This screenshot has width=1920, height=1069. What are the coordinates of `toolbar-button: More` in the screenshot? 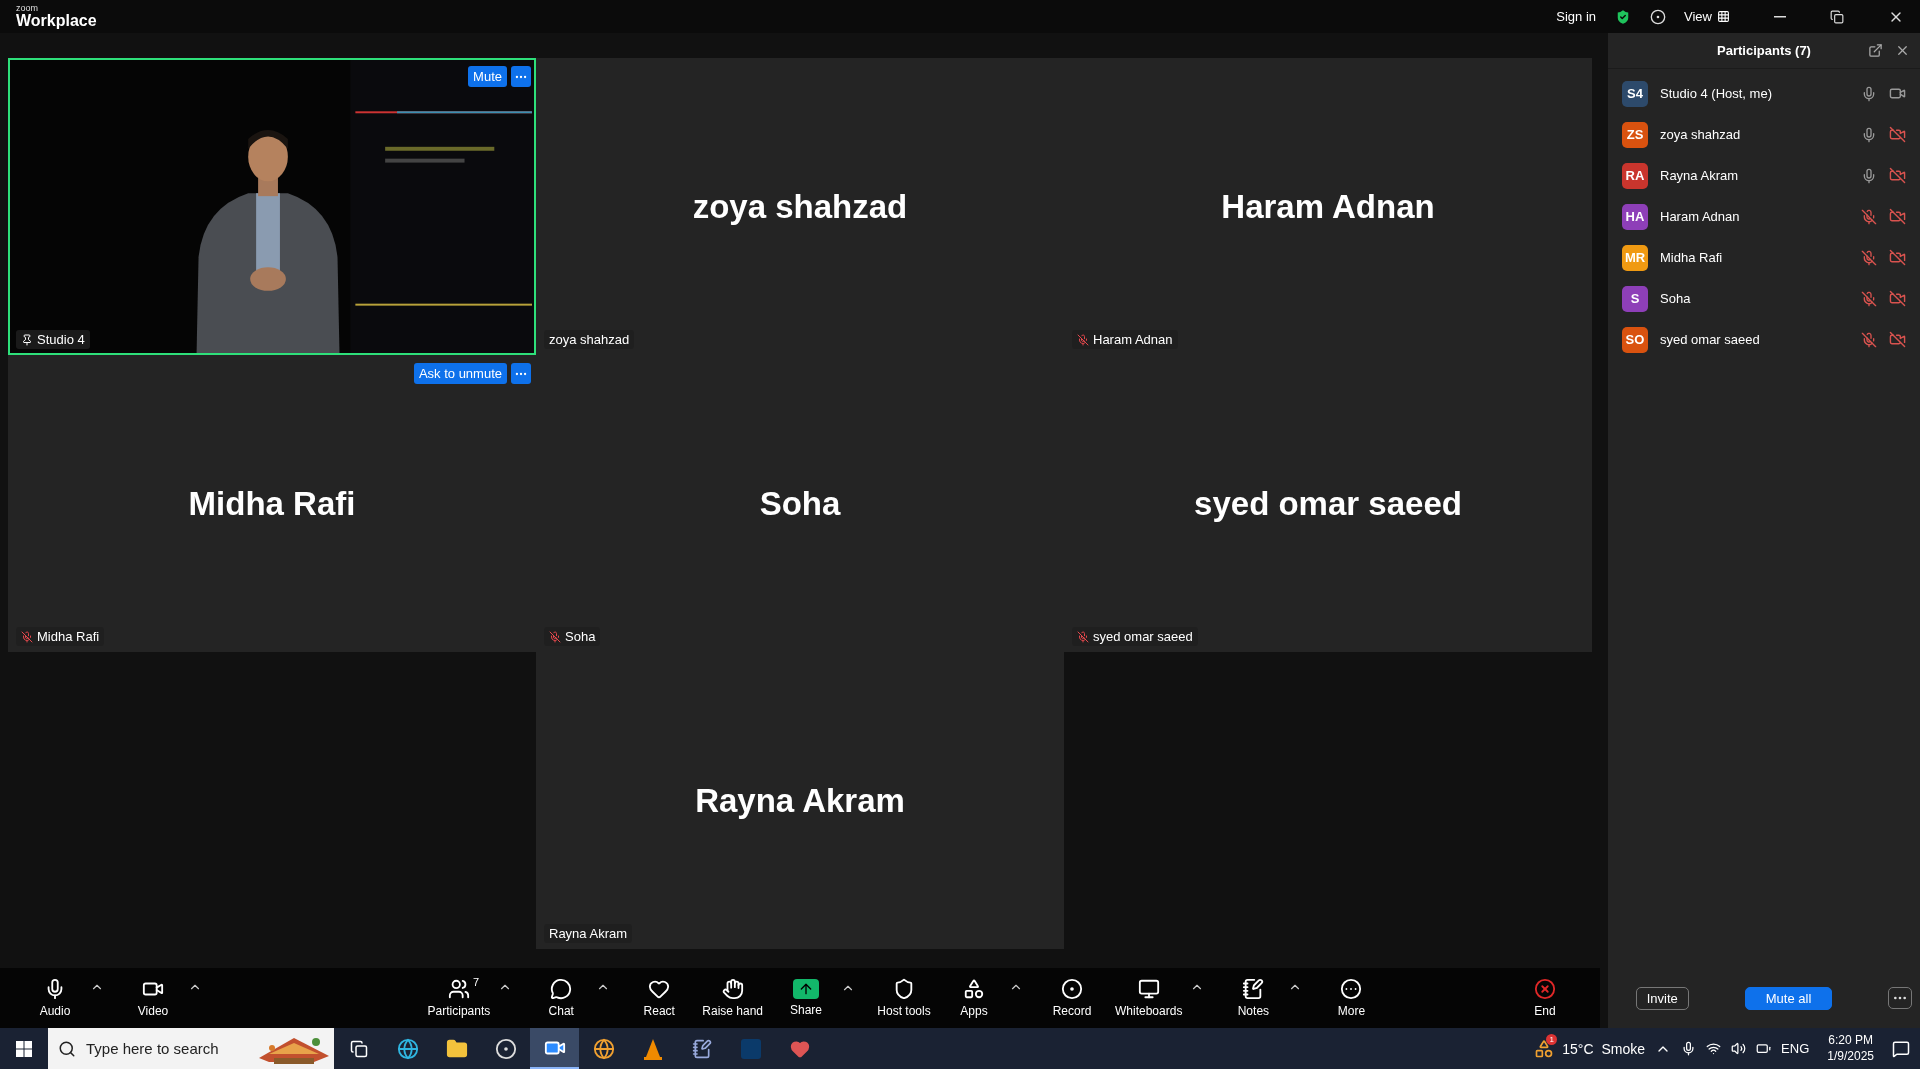 It's located at (1351, 998).